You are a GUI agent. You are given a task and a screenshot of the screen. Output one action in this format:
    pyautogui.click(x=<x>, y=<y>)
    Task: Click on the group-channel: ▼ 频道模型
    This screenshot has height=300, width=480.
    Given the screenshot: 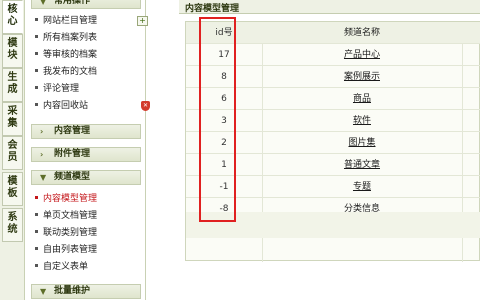 What is the action you would take?
    pyautogui.click(x=86, y=177)
    